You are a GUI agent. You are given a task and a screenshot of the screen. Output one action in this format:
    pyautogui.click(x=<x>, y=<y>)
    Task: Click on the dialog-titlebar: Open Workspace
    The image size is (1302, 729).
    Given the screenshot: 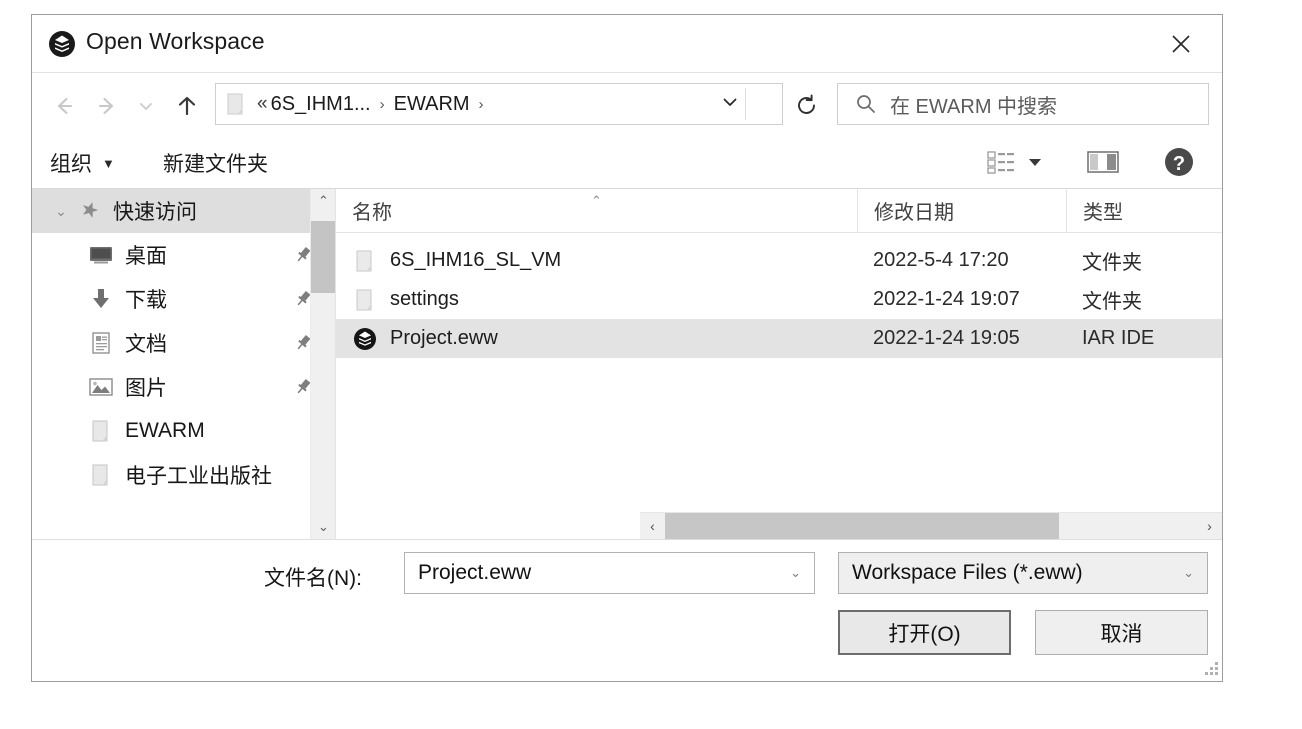 What is the action you would take?
    pyautogui.click(x=627, y=44)
    